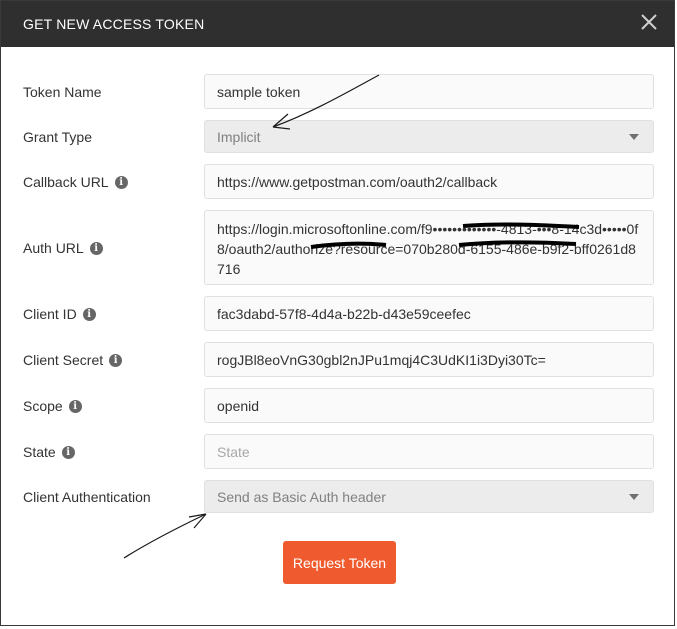  I want to click on auth-url-label-text: Auth URL, so click(53, 248).